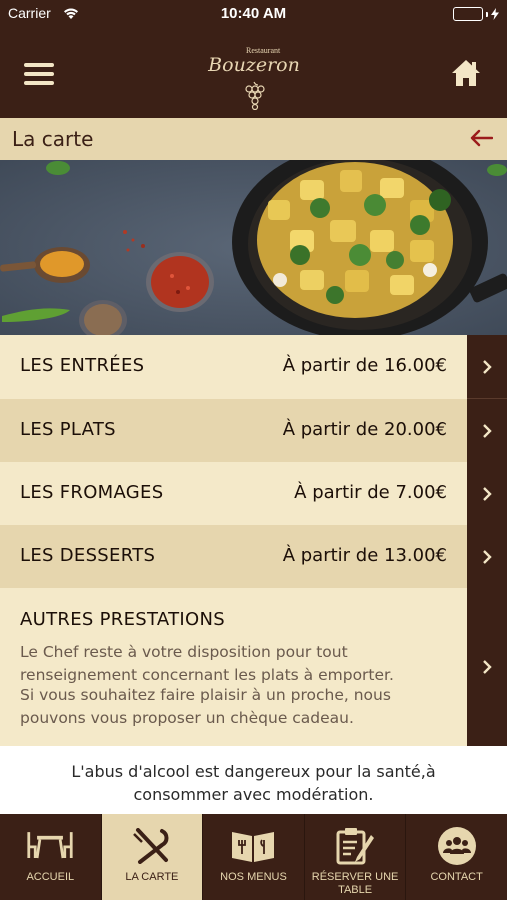 This screenshot has height=900, width=507. Describe the element at coordinates (364, 365) in the screenshot. I see `row-price: À partir de 16.00€` at that location.